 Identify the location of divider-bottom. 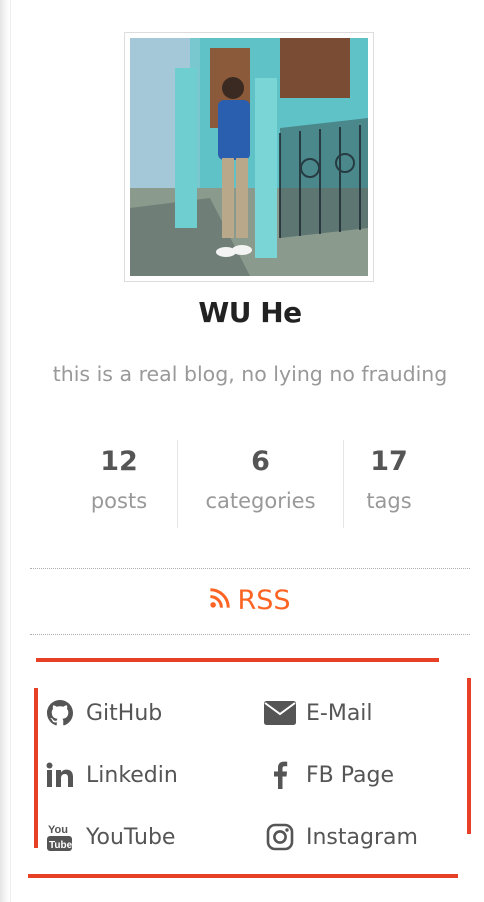
(250, 634).